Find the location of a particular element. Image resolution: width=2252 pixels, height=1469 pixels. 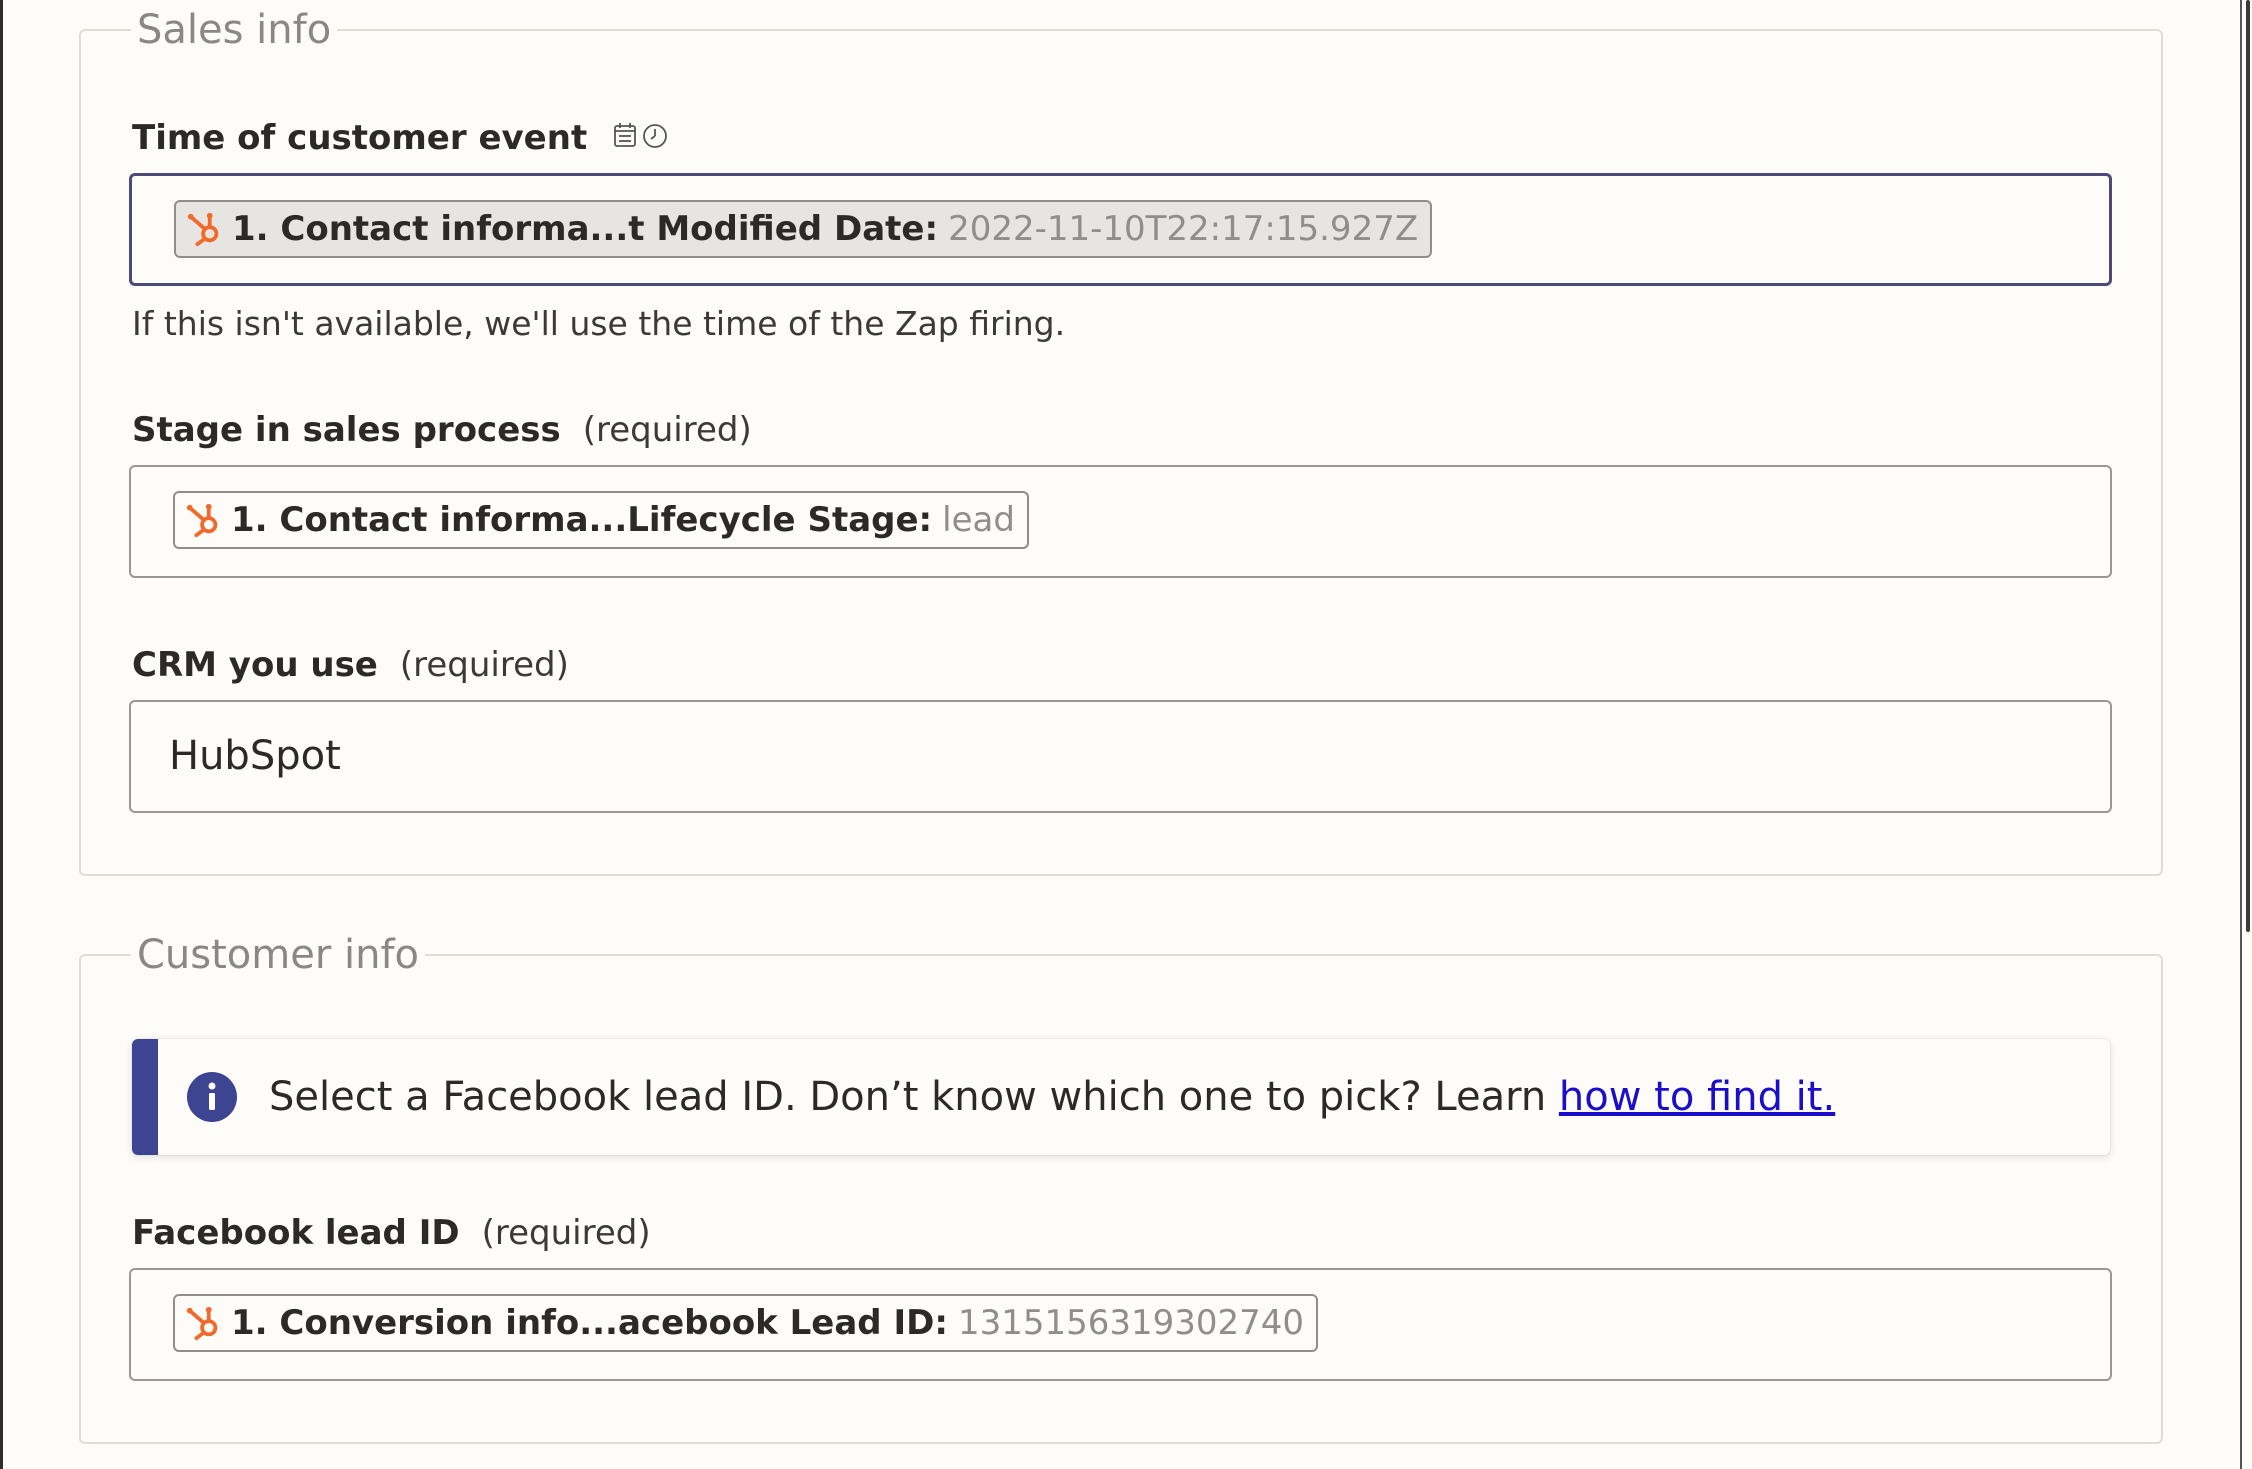

crm-input: HubSpot is located at coordinates (1120, 756).